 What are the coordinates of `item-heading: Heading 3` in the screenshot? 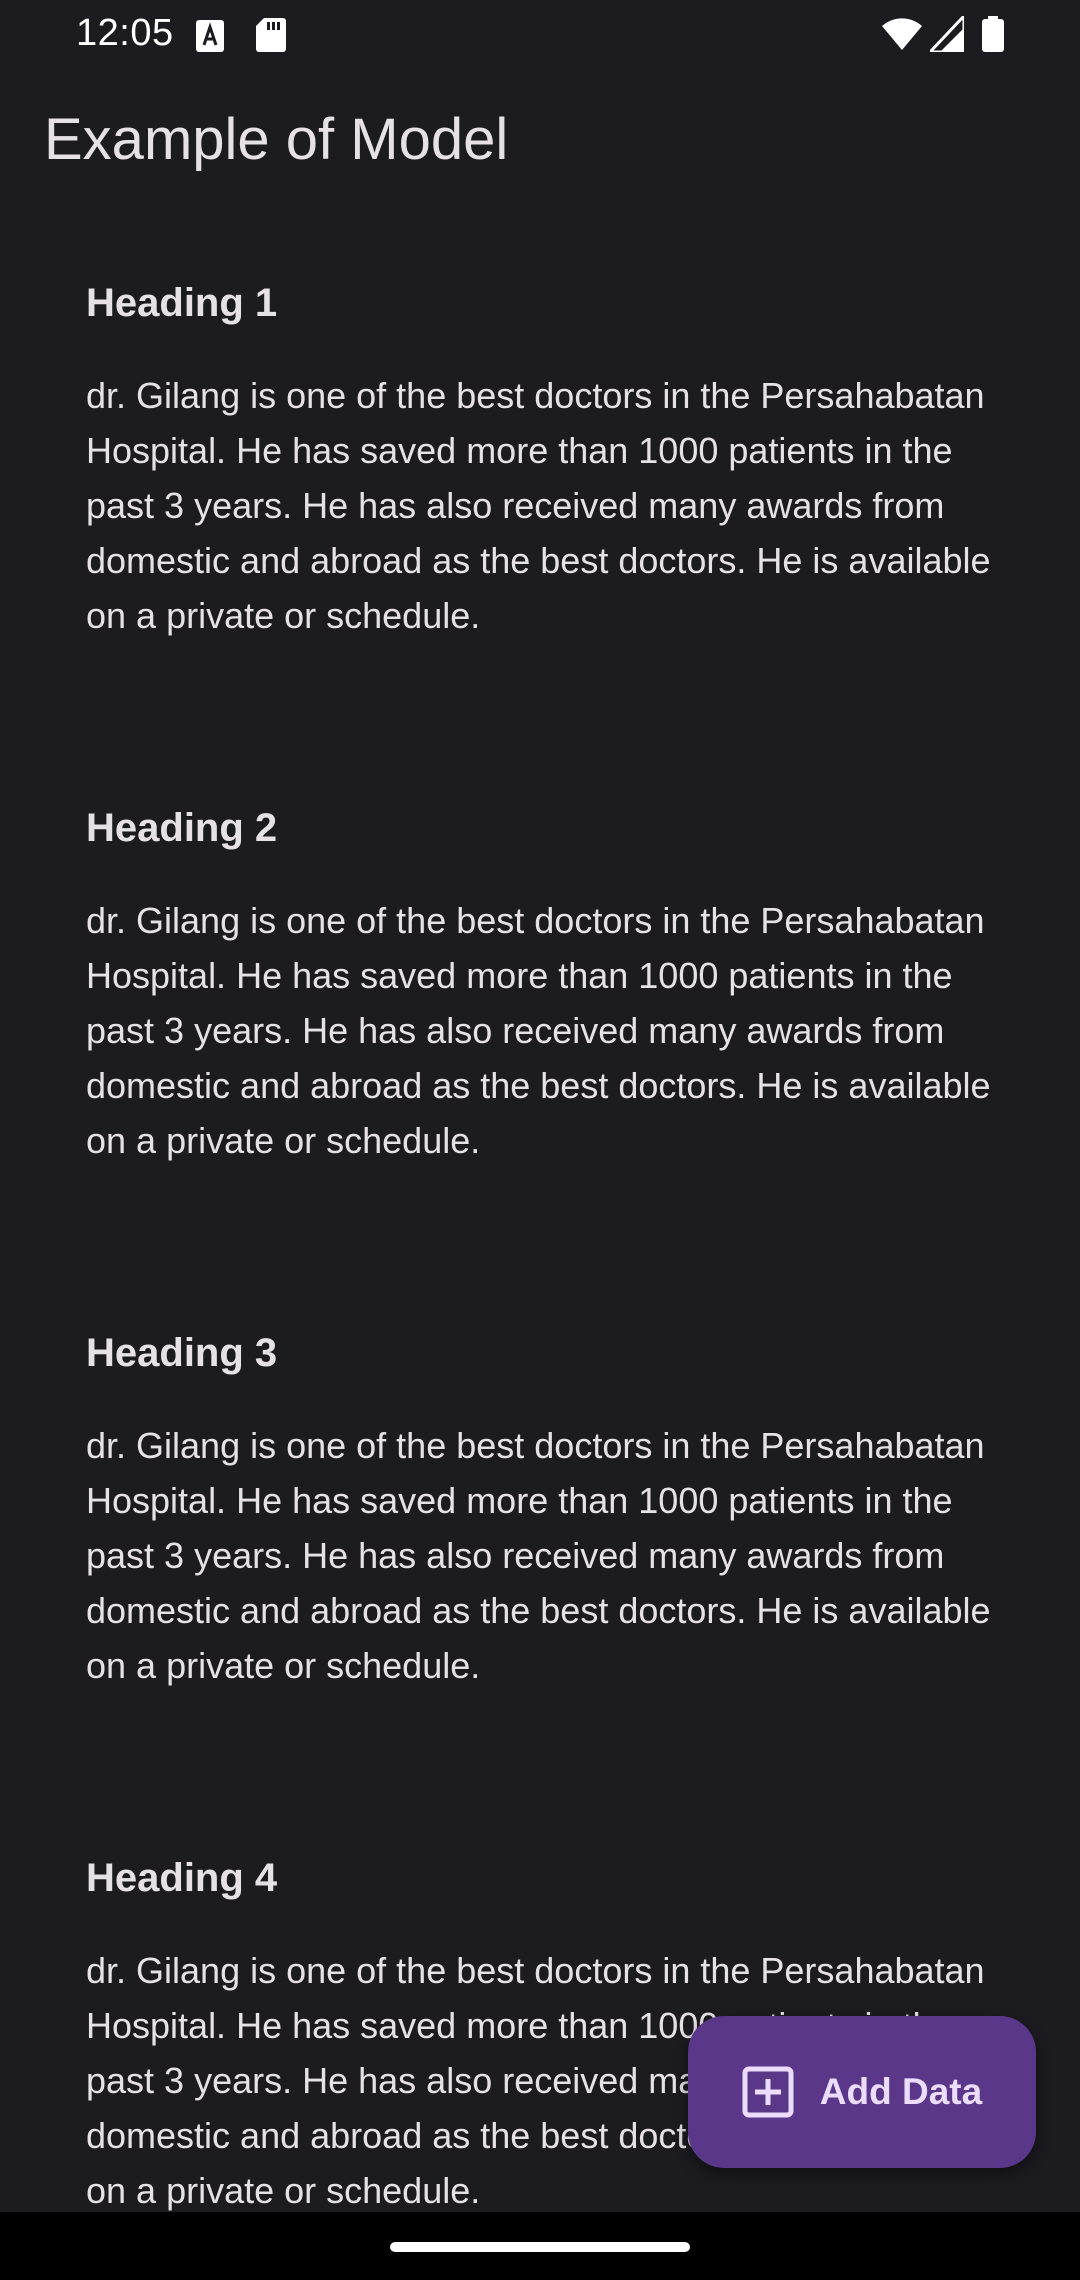 It's located at (182, 1353).